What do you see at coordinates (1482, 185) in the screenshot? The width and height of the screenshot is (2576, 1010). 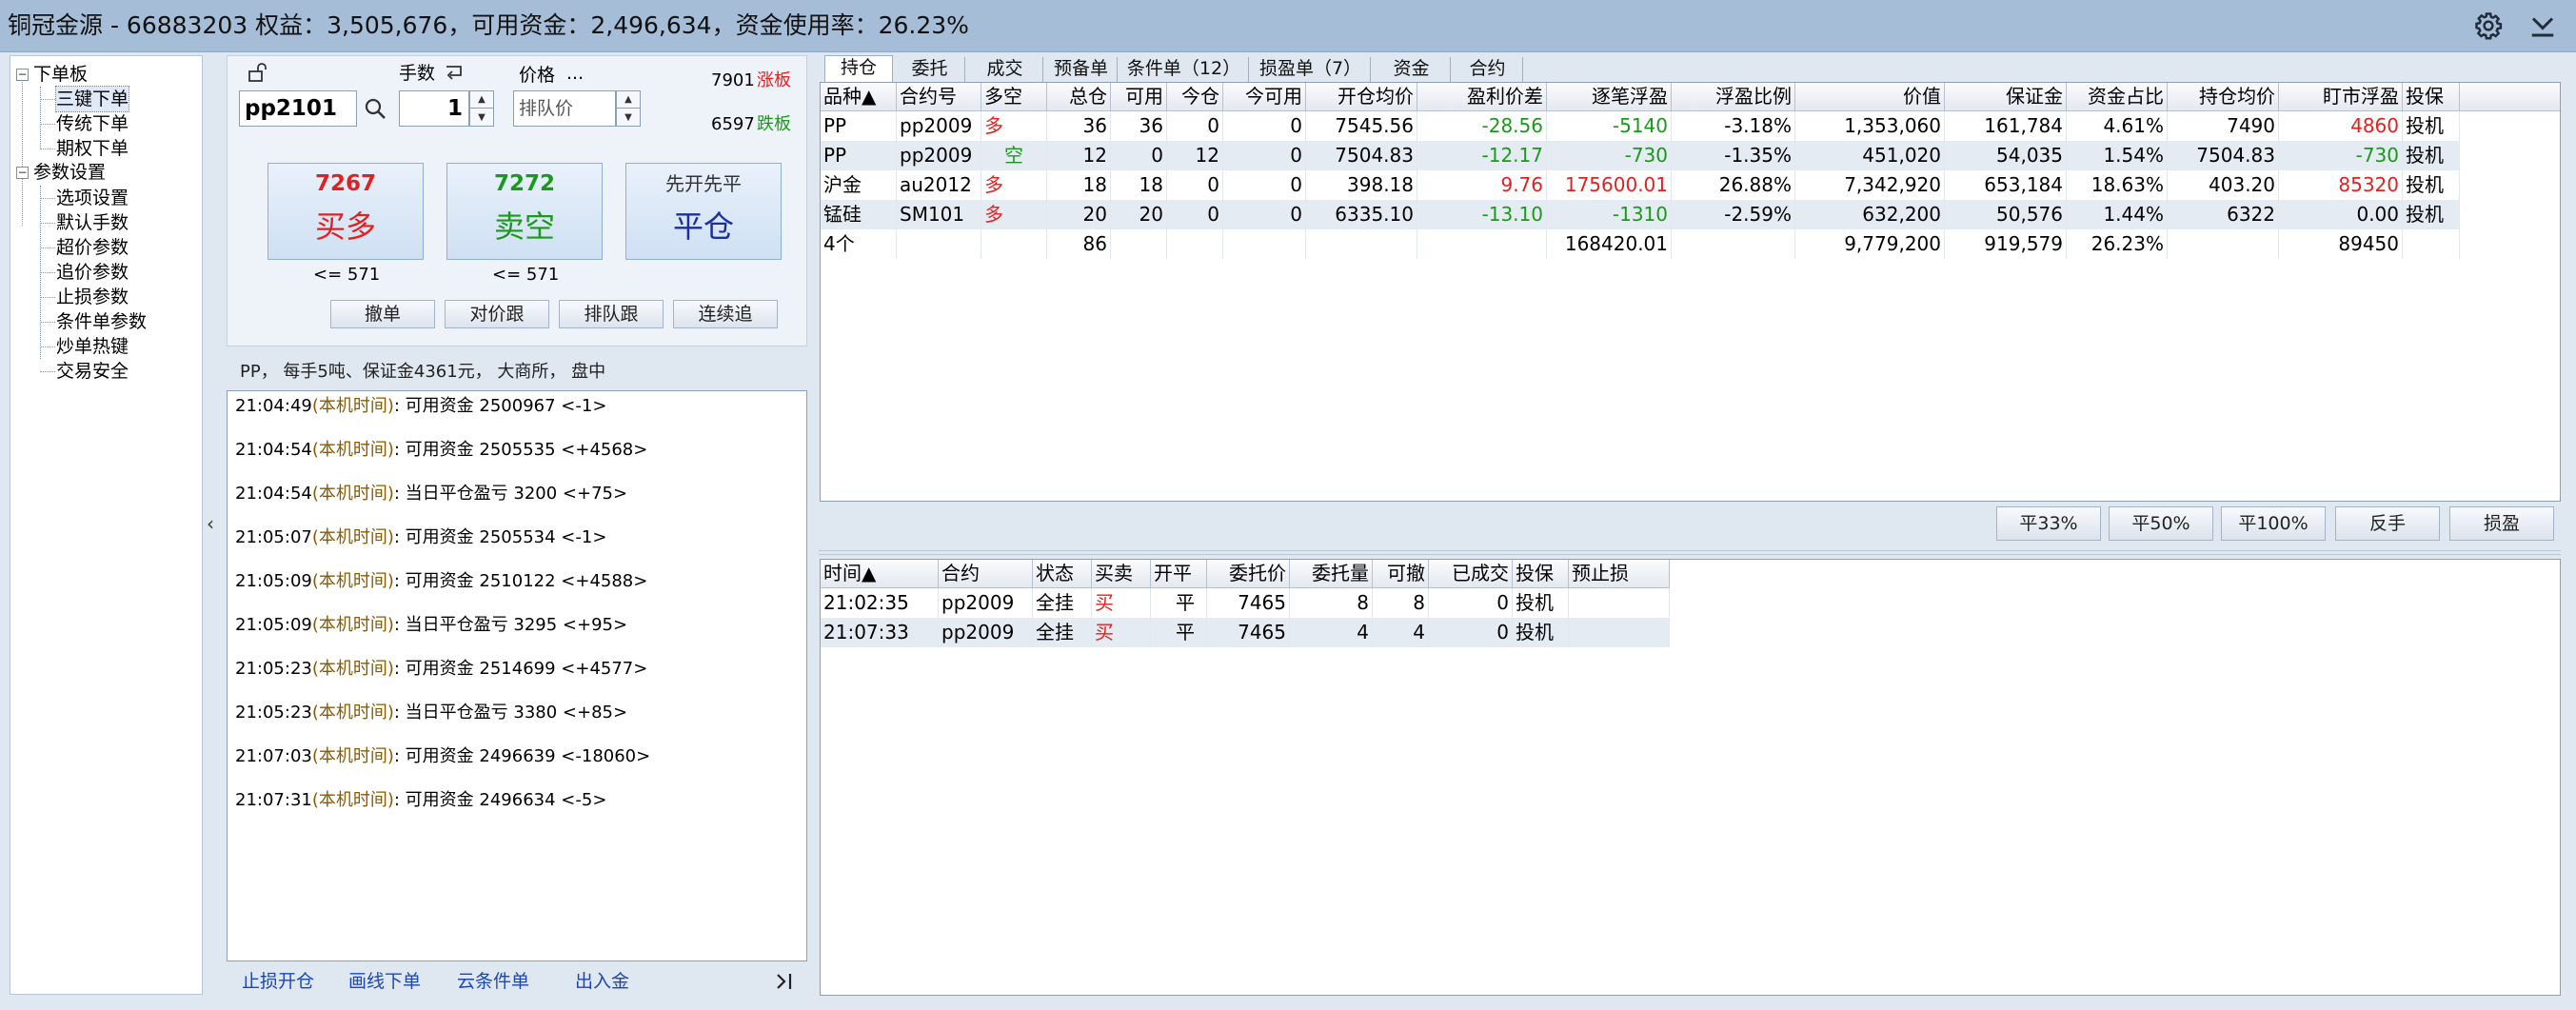 I see `position-cell: 9.76` at bounding box center [1482, 185].